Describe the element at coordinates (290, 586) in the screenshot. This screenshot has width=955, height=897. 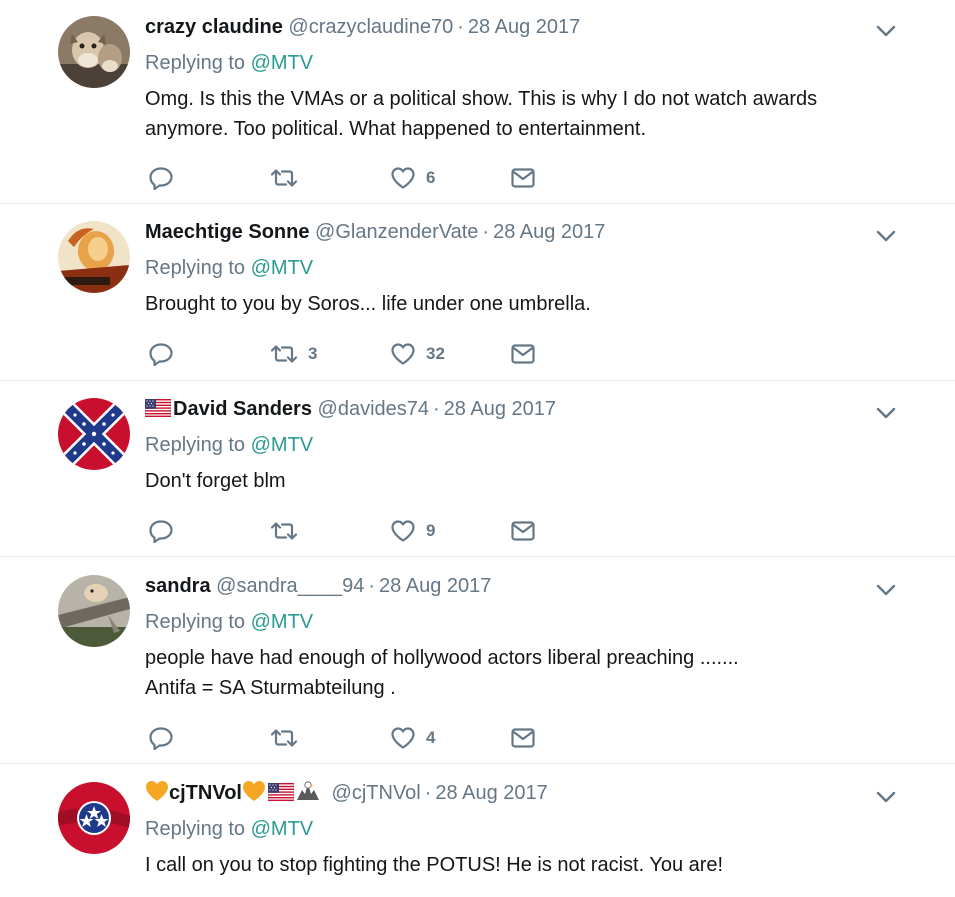
I see `username: @sandra____94` at that location.